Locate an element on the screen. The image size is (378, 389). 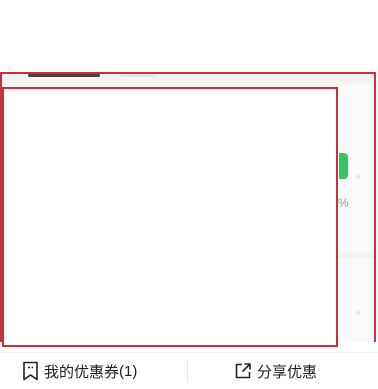
share-offer-button: 分享优惠 is located at coordinates (275, 371).